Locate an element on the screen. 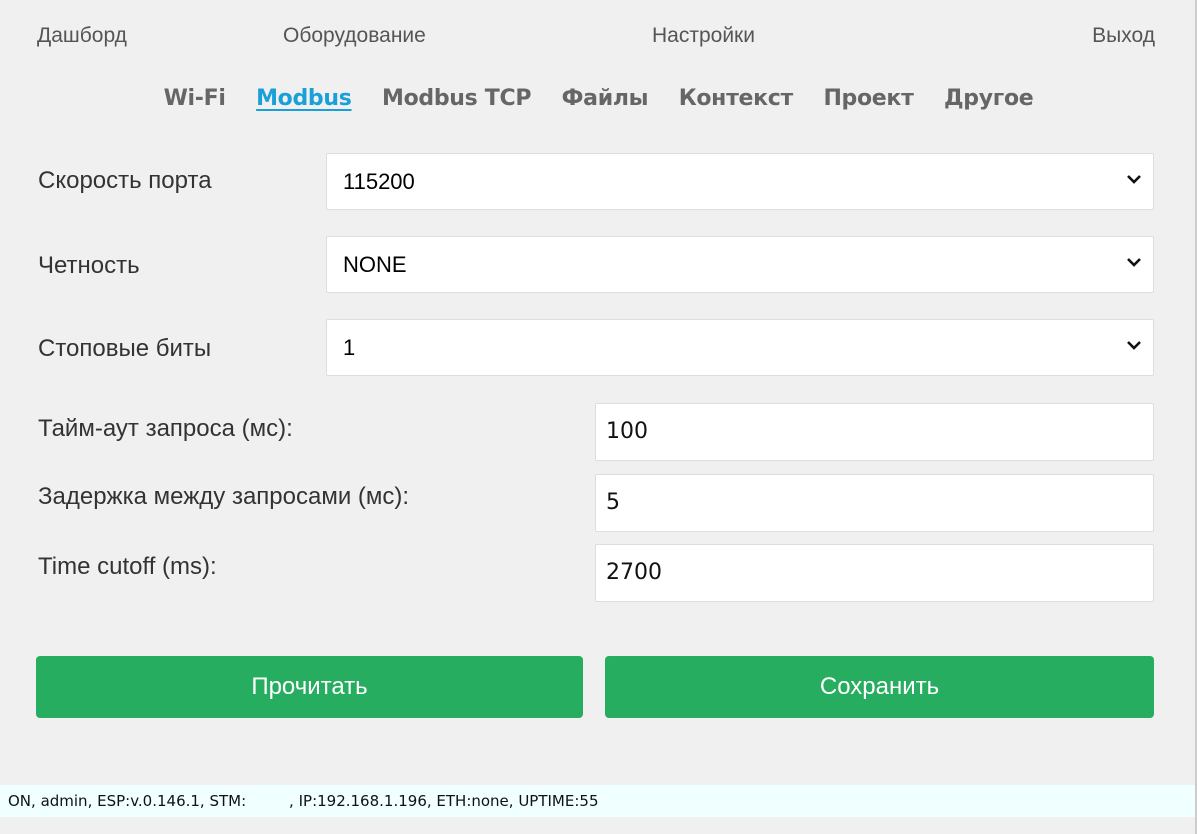  tab-other: Другое is located at coordinates (989, 98).